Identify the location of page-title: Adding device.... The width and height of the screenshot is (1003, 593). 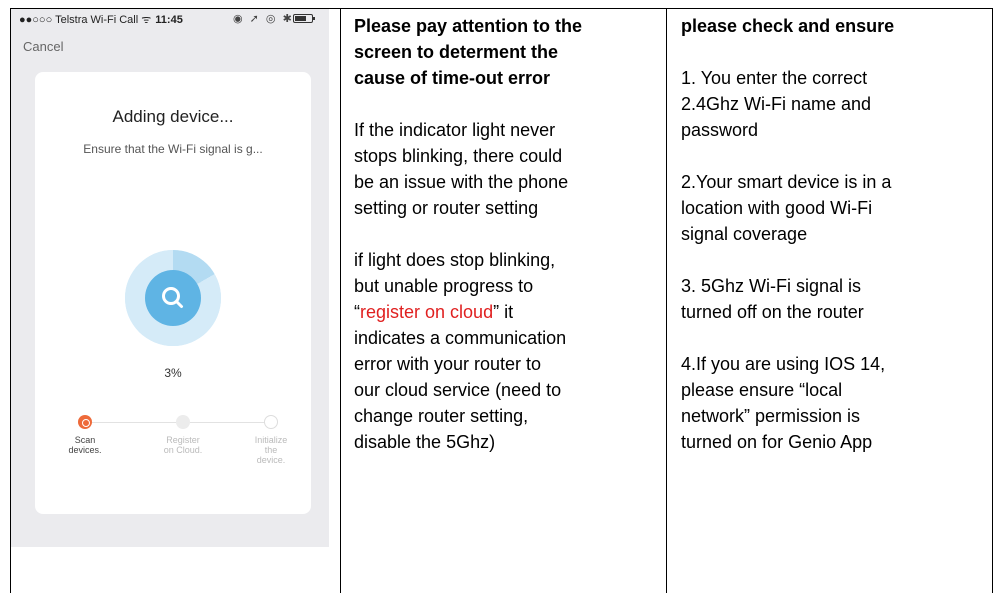
(173, 116).